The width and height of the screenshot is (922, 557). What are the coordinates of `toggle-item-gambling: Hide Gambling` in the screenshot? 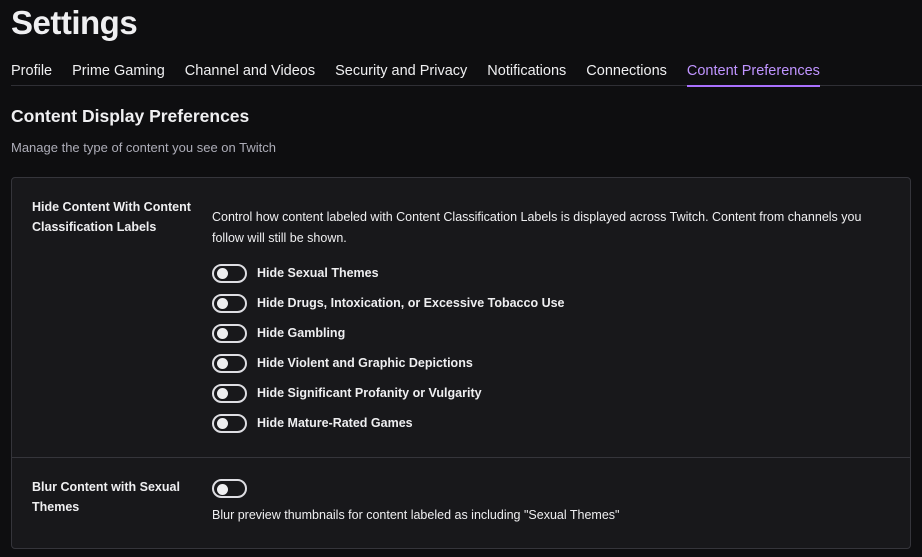 It's located at (388, 333).